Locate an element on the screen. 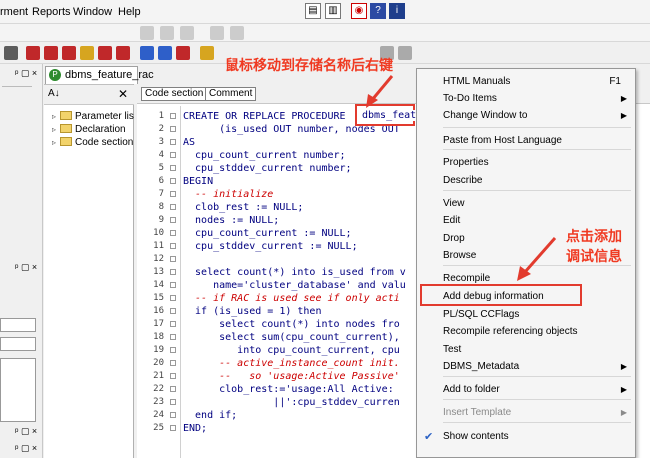  menu-item-label: Properties is located at coordinates (466, 162).